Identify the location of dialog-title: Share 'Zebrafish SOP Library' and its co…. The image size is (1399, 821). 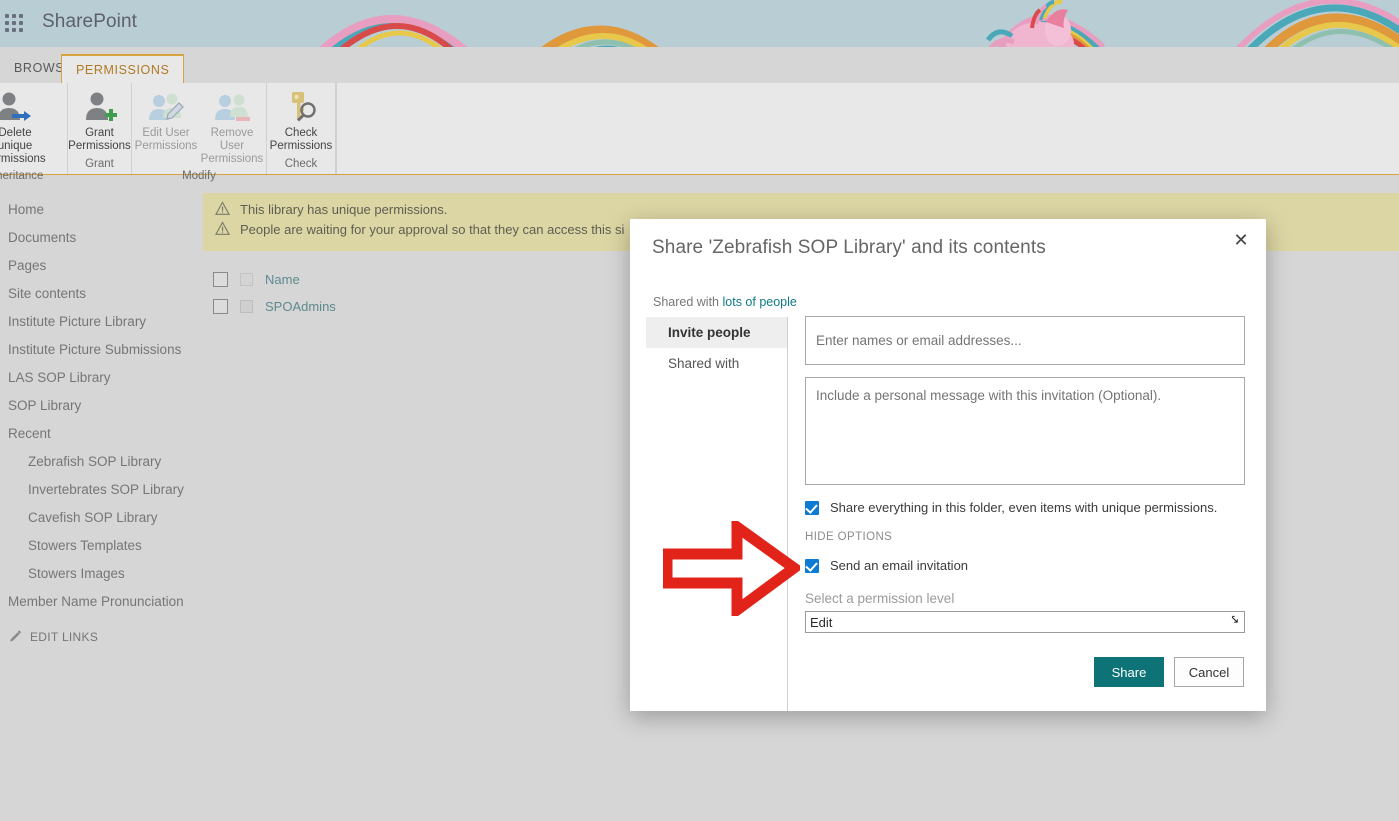
(849, 247).